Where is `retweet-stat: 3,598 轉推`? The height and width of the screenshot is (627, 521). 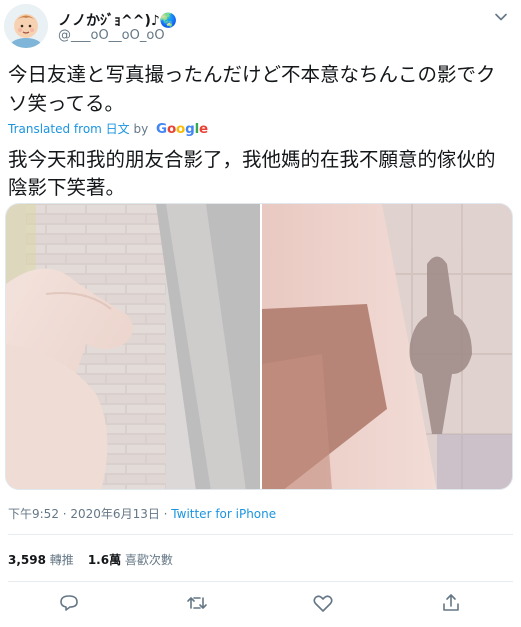 retweet-stat: 3,598 轉推 is located at coordinates (41, 560).